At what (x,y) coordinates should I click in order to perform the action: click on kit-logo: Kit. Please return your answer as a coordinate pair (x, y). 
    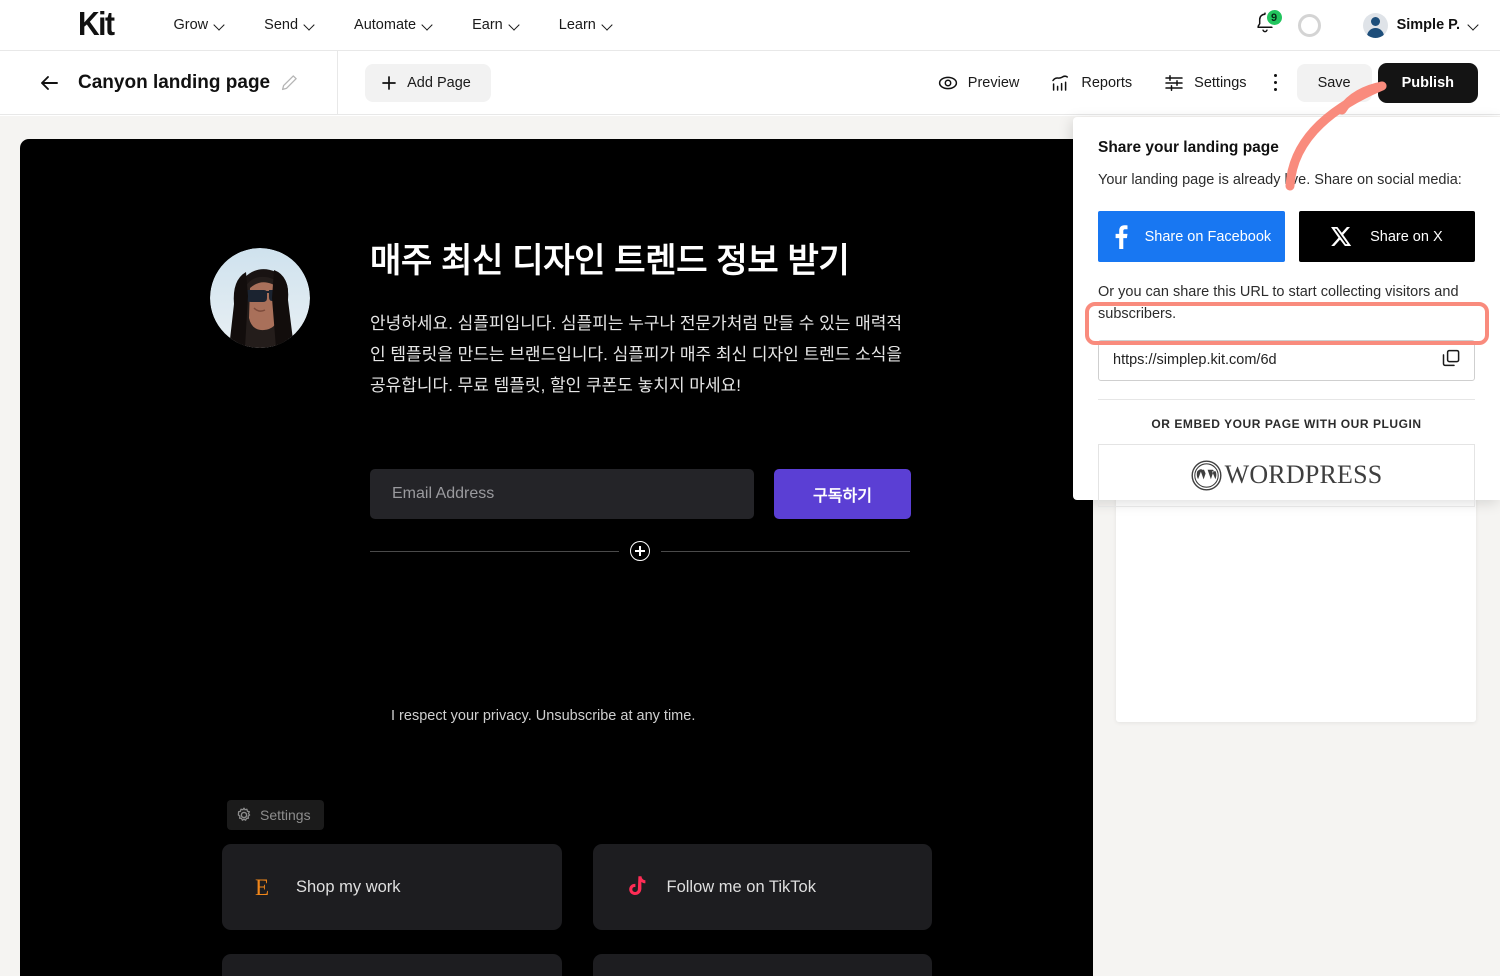
    Looking at the image, I should click on (96, 25).